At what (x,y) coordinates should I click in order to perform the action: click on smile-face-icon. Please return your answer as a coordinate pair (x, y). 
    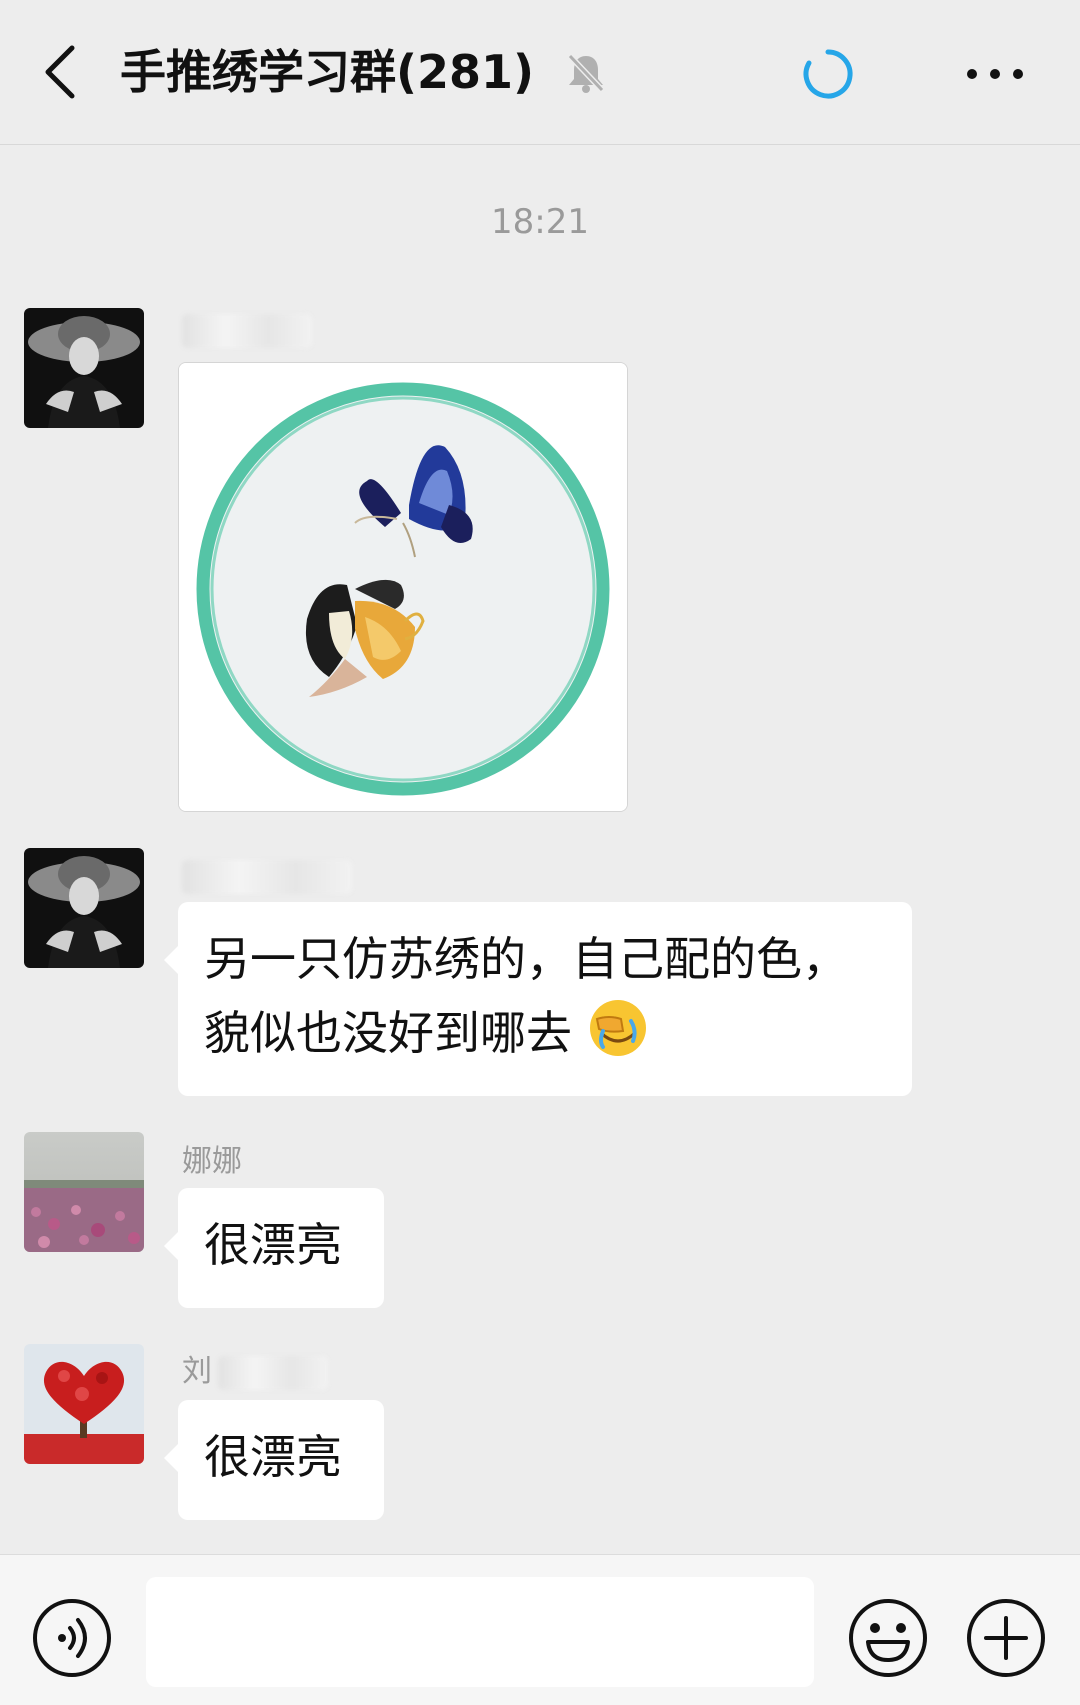
    Looking at the image, I should click on (888, 1638).